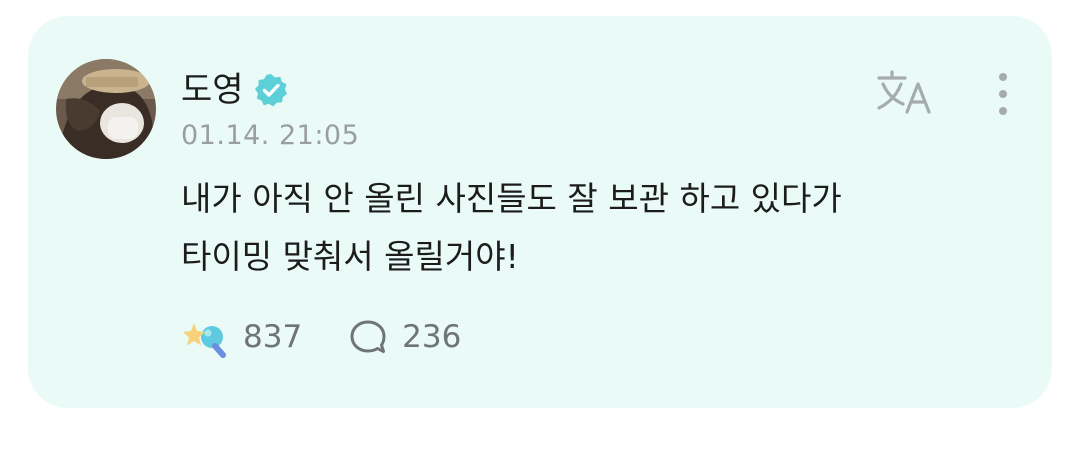 This screenshot has height=457, width=1080. I want to click on more-vertical-icon, so click(1003, 77).